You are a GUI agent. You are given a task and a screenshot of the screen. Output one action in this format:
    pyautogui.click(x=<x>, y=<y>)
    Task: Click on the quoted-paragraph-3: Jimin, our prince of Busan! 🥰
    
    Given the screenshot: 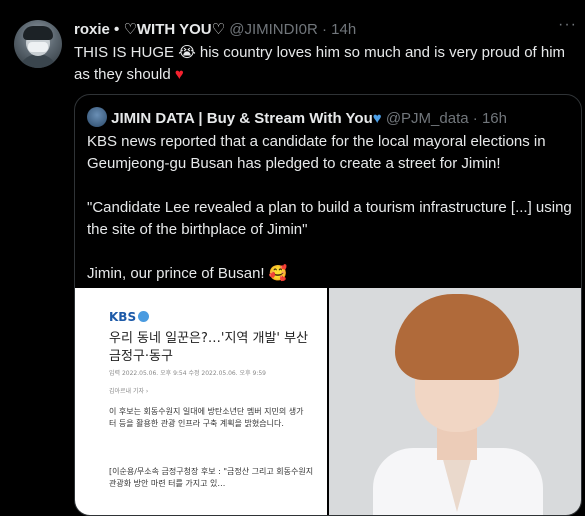 What is the action you would take?
    pyautogui.click(x=330, y=274)
    